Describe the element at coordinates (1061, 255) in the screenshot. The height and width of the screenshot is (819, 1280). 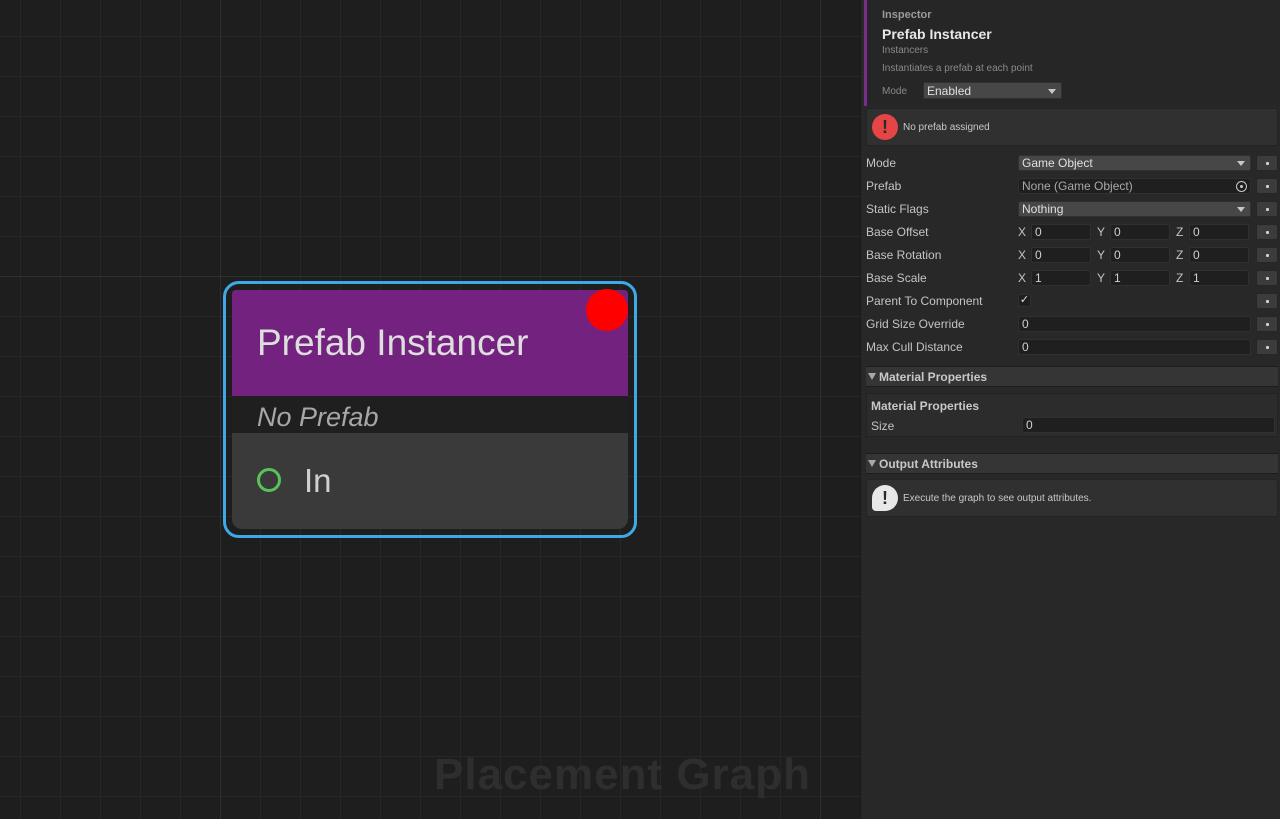
I see `base-rotation-x-field: 0` at that location.